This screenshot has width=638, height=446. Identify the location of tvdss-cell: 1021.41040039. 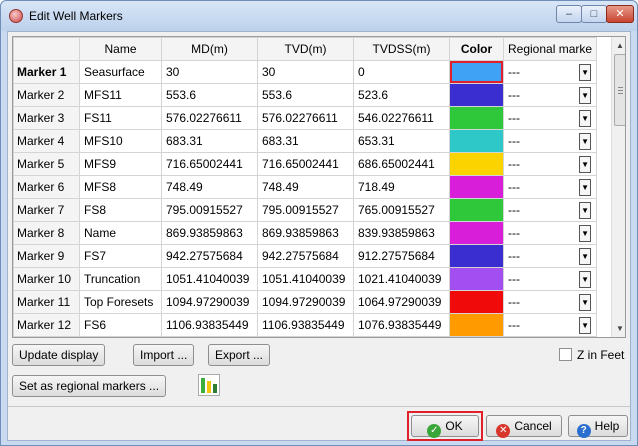
(401, 279).